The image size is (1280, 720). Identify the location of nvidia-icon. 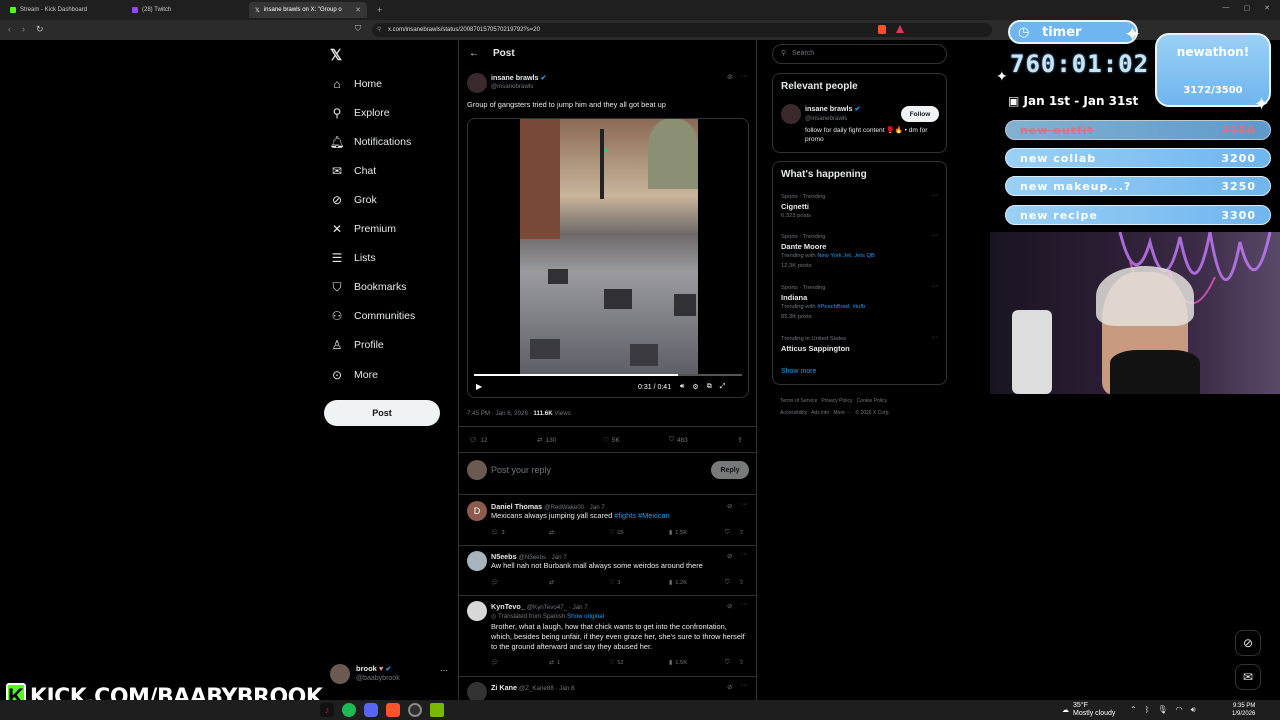
(437, 710).